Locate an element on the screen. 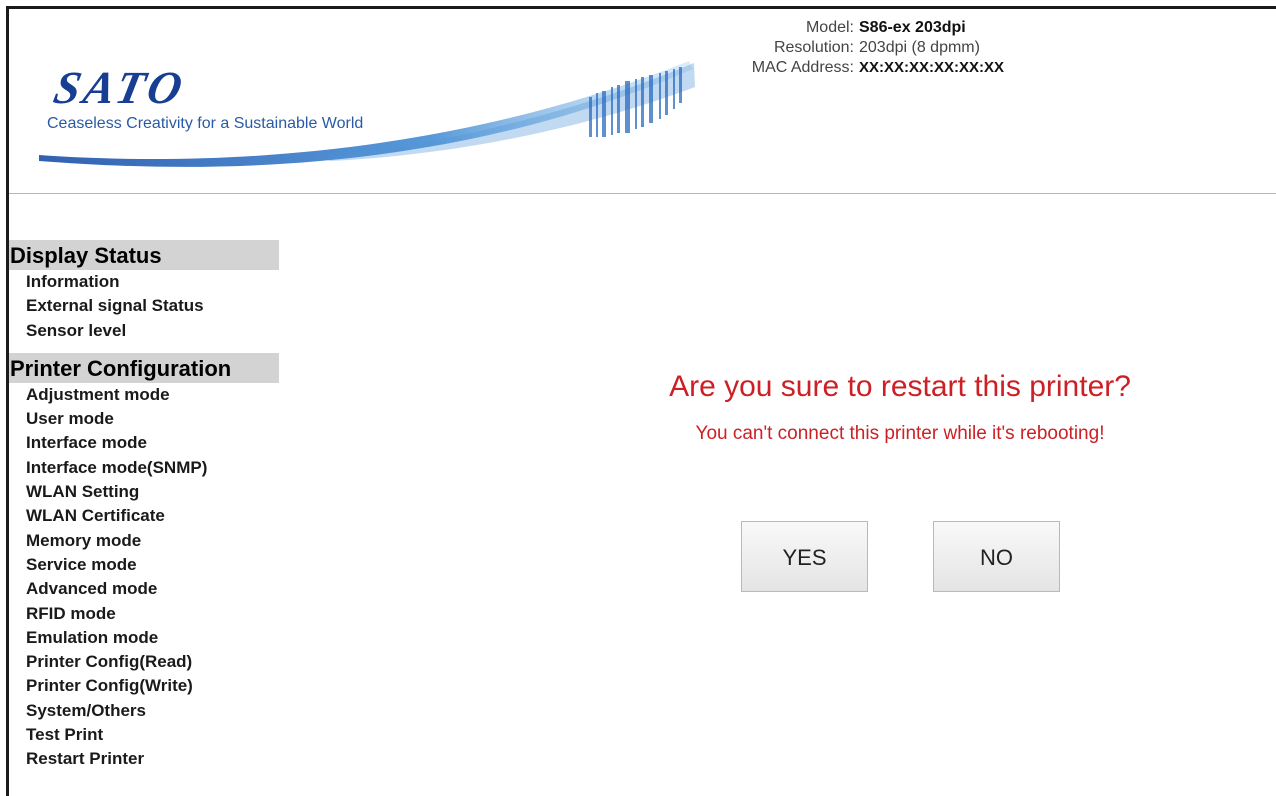 This screenshot has width=1276, height=796. nav-item-sensor-level: Sensor level is located at coordinates (144, 331).